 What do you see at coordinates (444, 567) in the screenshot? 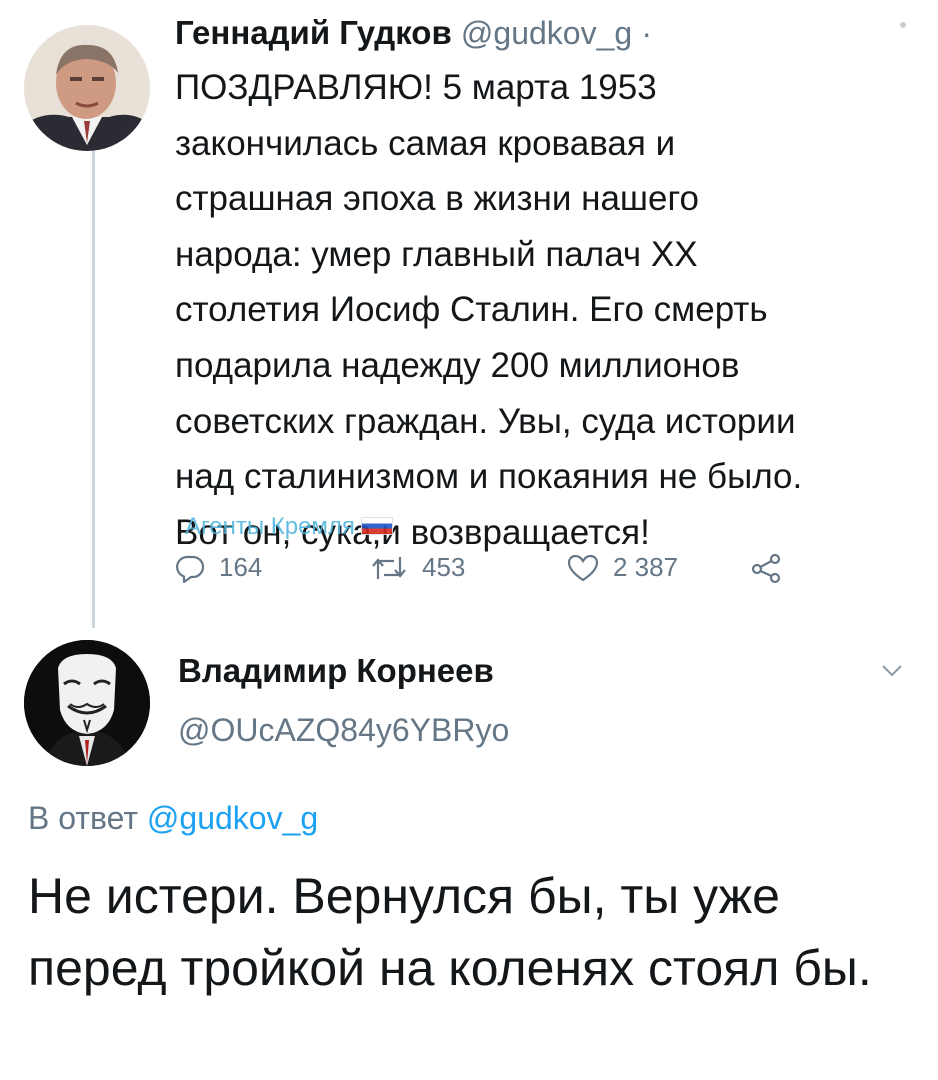
I see `retweet-count: 453` at bounding box center [444, 567].